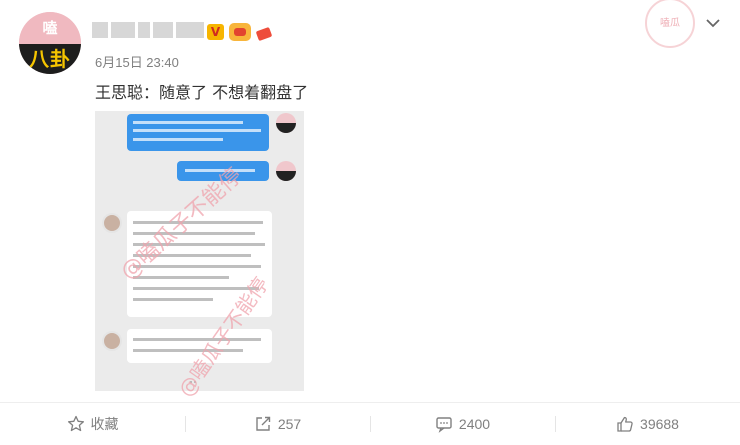 This screenshot has width=740, height=445. I want to click on watermark-seal-text: 嗑瓜, so click(670, 23).